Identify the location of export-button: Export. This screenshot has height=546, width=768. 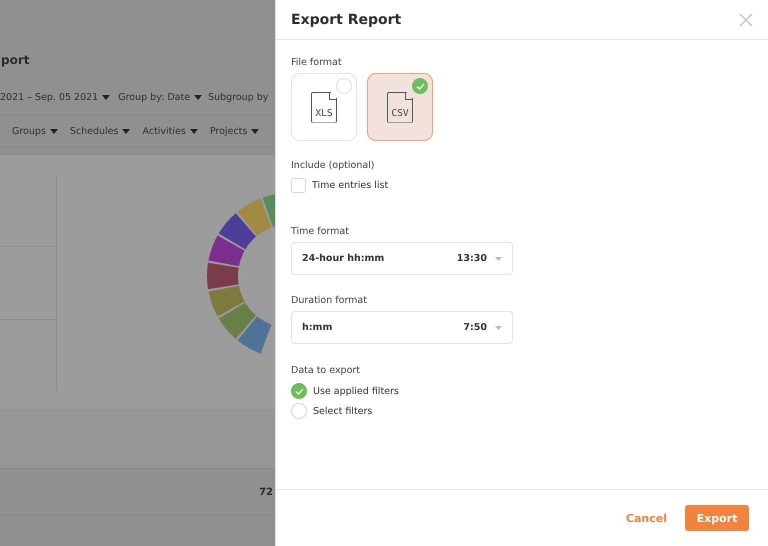
(717, 518).